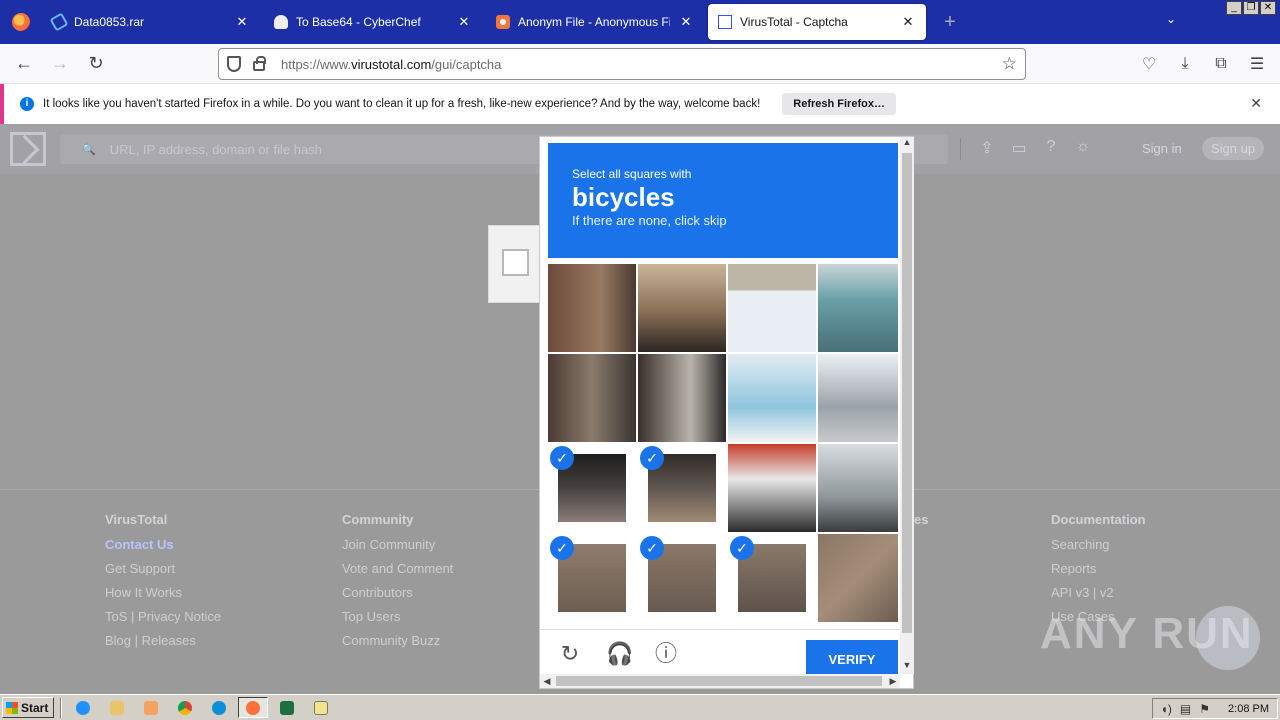 This screenshot has height=720, width=1280. What do you see at coordinates (60, 64) in the screenshot?
I see `forward-button: →` at bounding box center [60, 64].